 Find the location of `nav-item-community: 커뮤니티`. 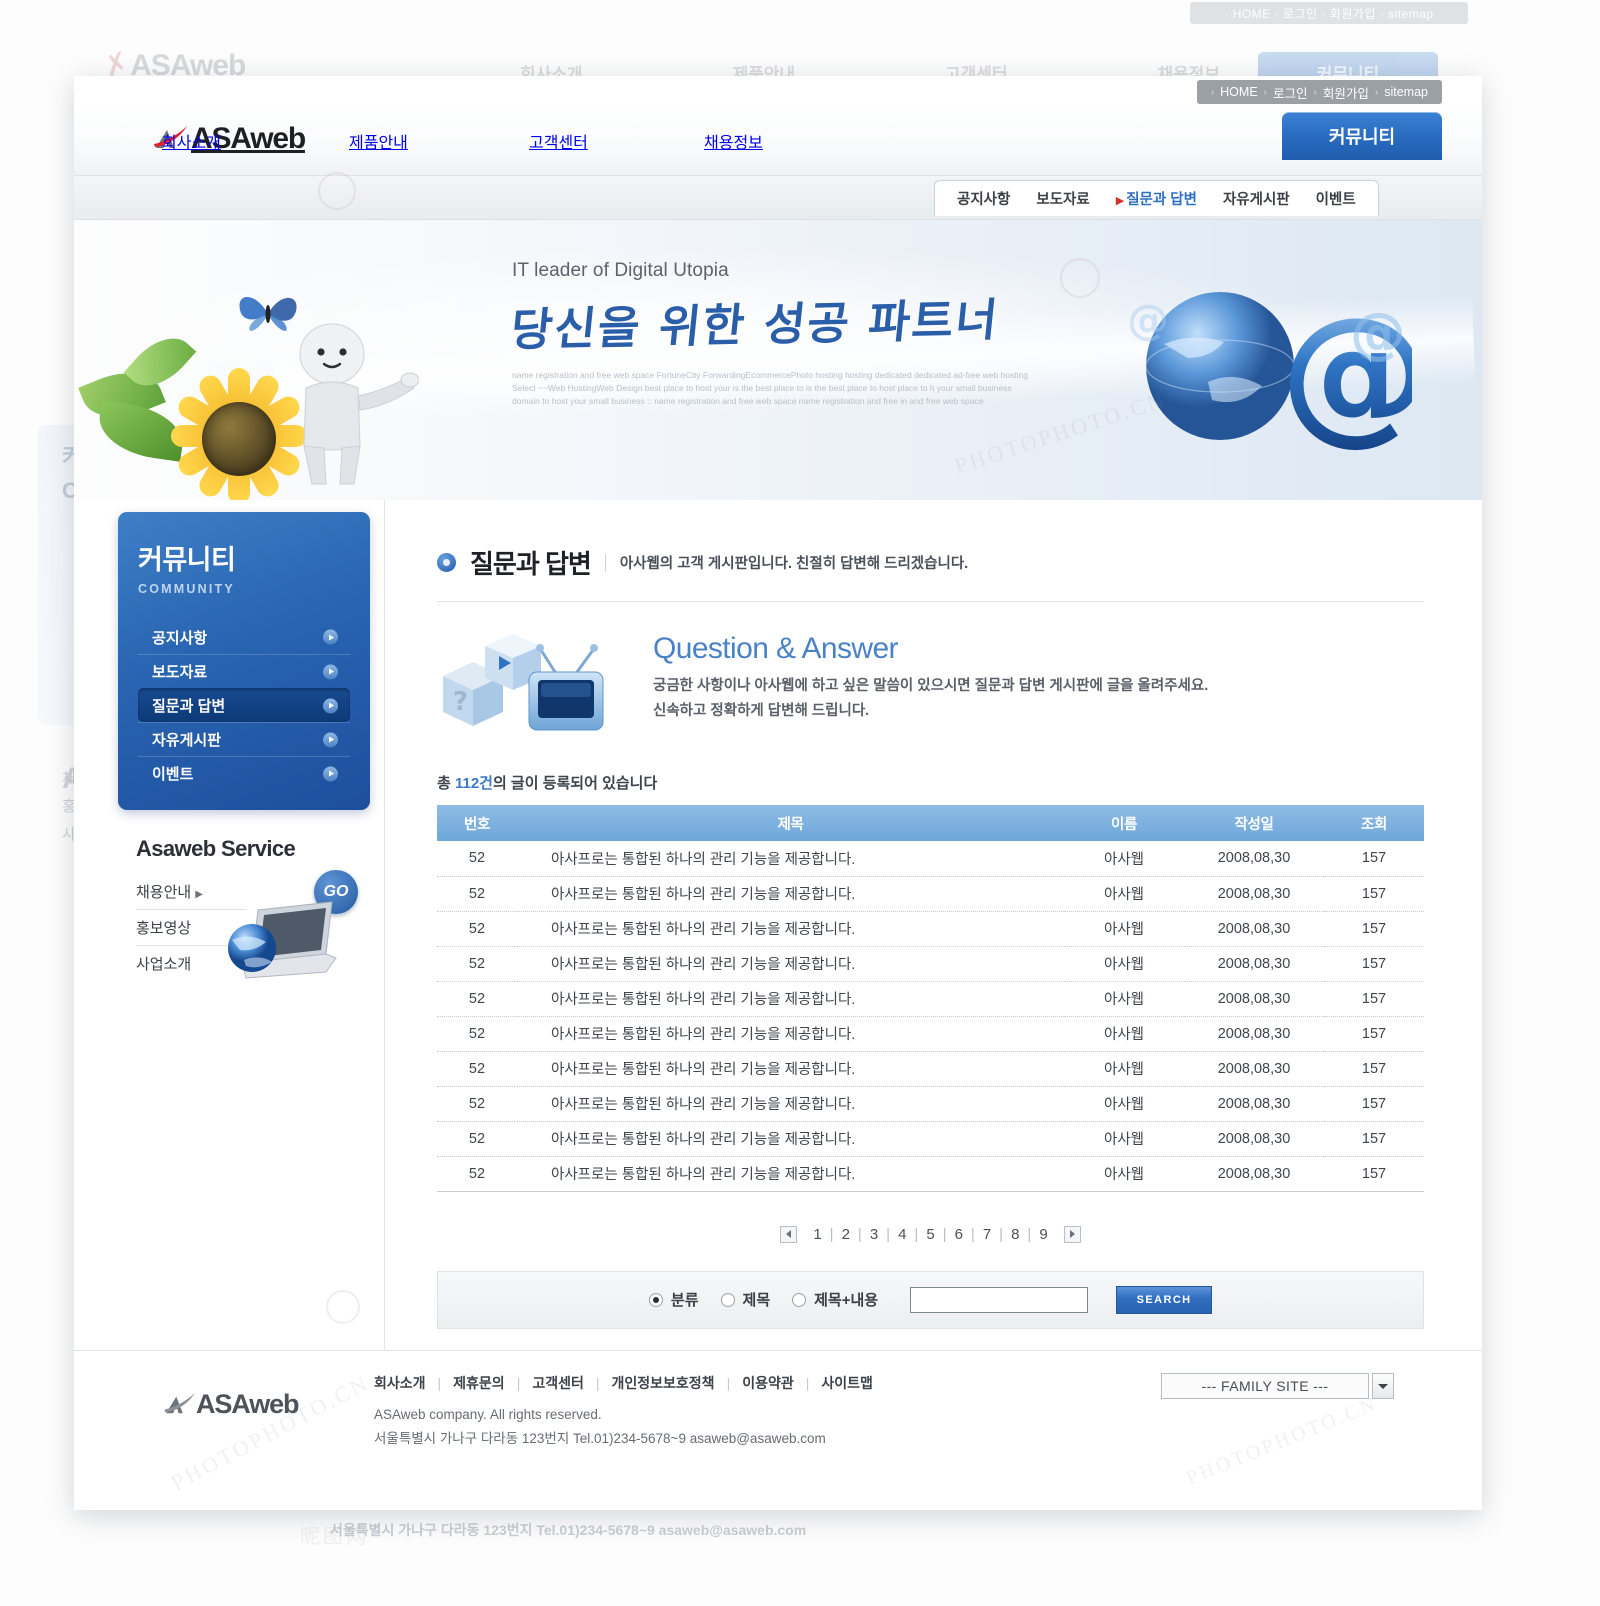

nav-item-community: 커뮤니티 is located at coordinates (1362, 136).